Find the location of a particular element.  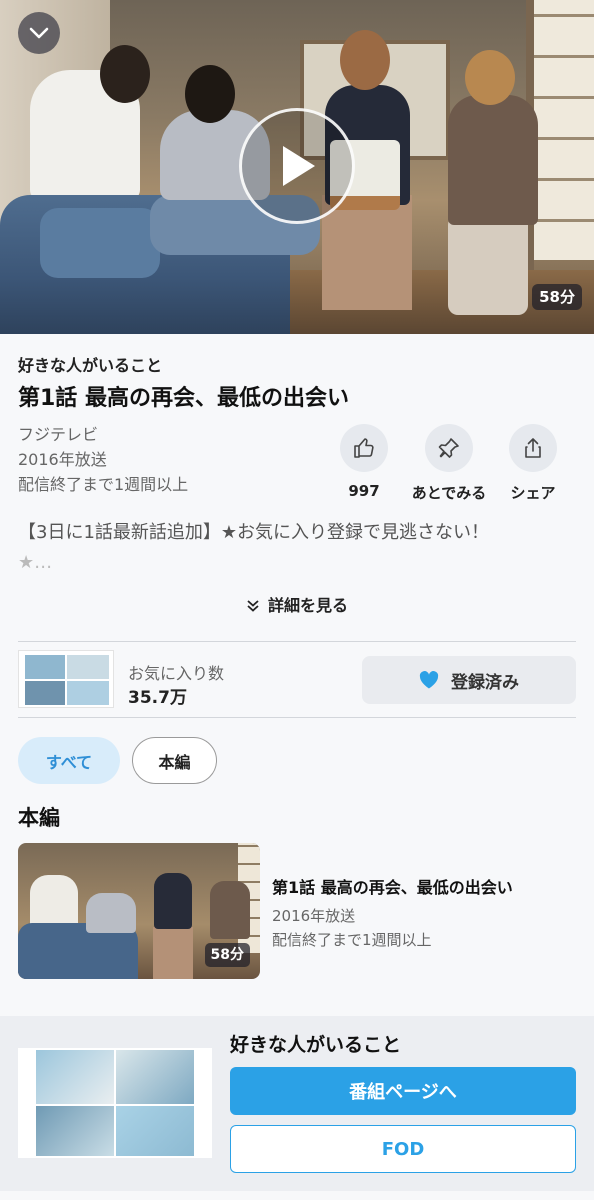

share-label: シェア is located at coordinates (533, 493).